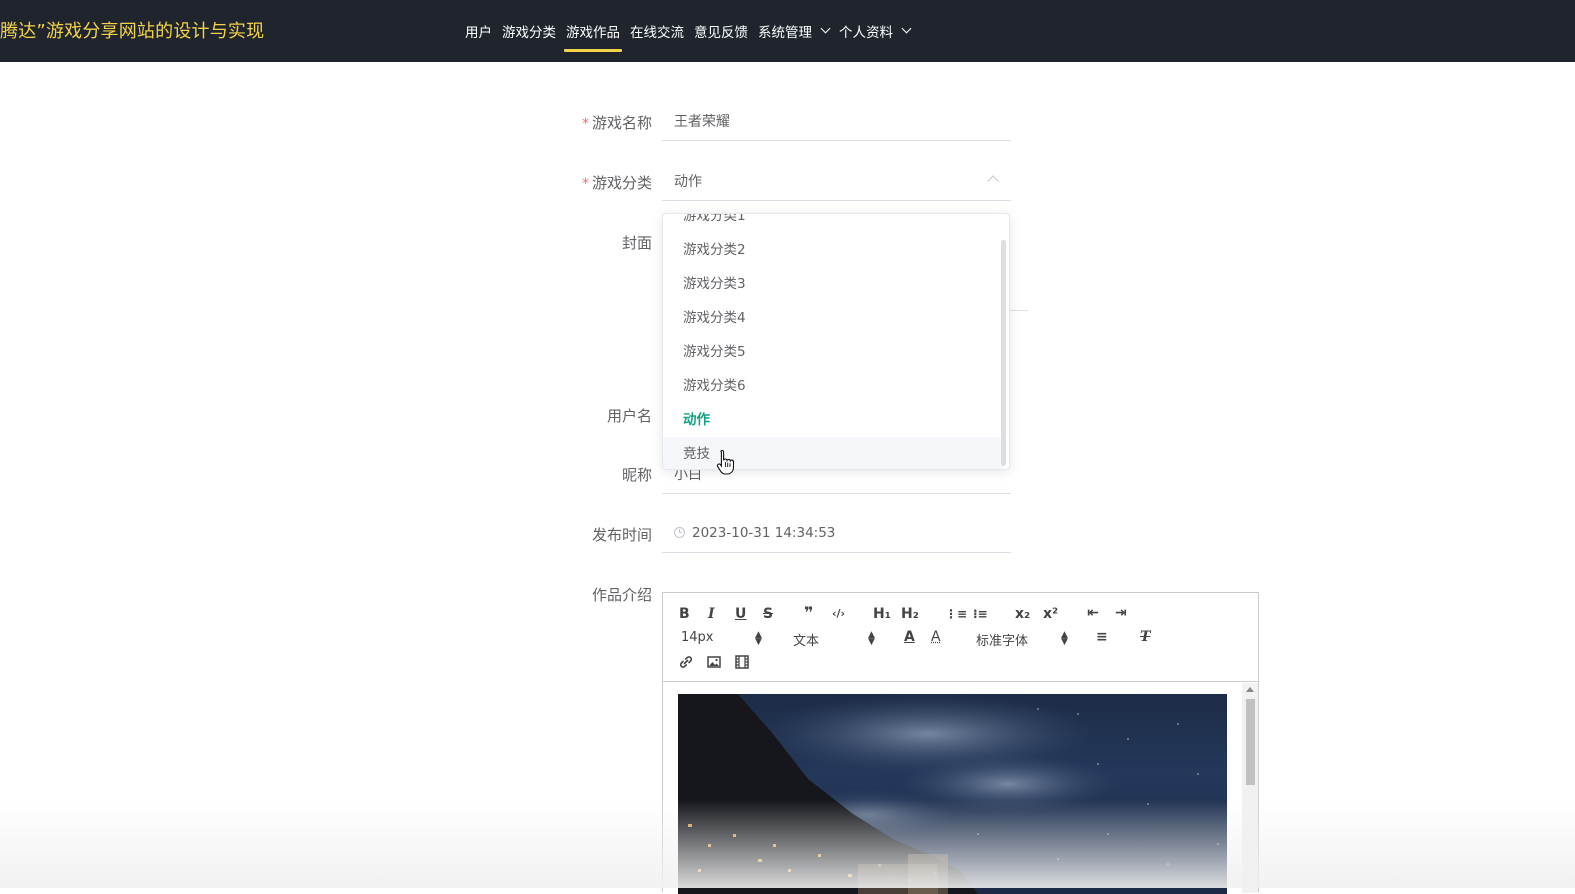  I want to click on content-image, so click(952, 794).